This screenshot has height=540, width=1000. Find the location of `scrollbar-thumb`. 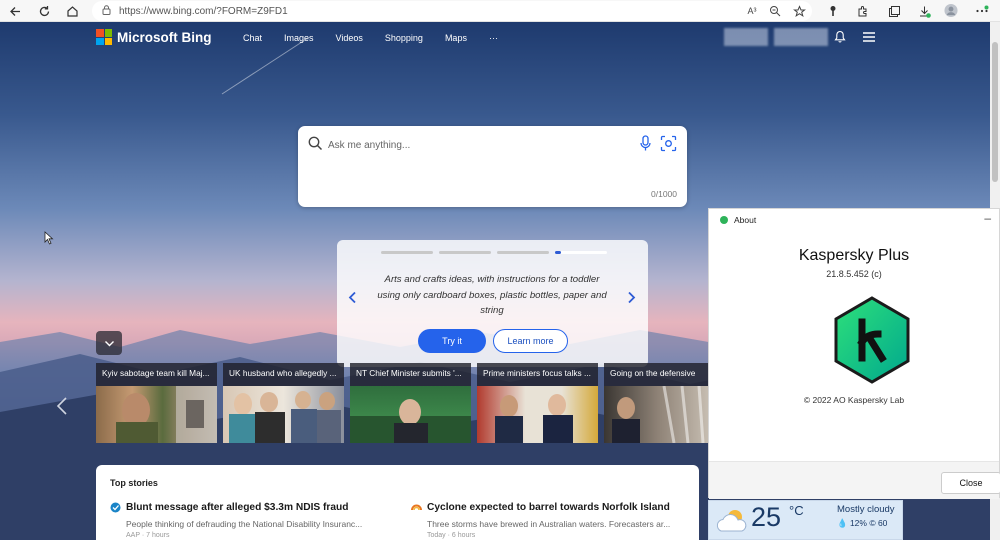

scrollbar-thumb is located at coordinates (995, 112).